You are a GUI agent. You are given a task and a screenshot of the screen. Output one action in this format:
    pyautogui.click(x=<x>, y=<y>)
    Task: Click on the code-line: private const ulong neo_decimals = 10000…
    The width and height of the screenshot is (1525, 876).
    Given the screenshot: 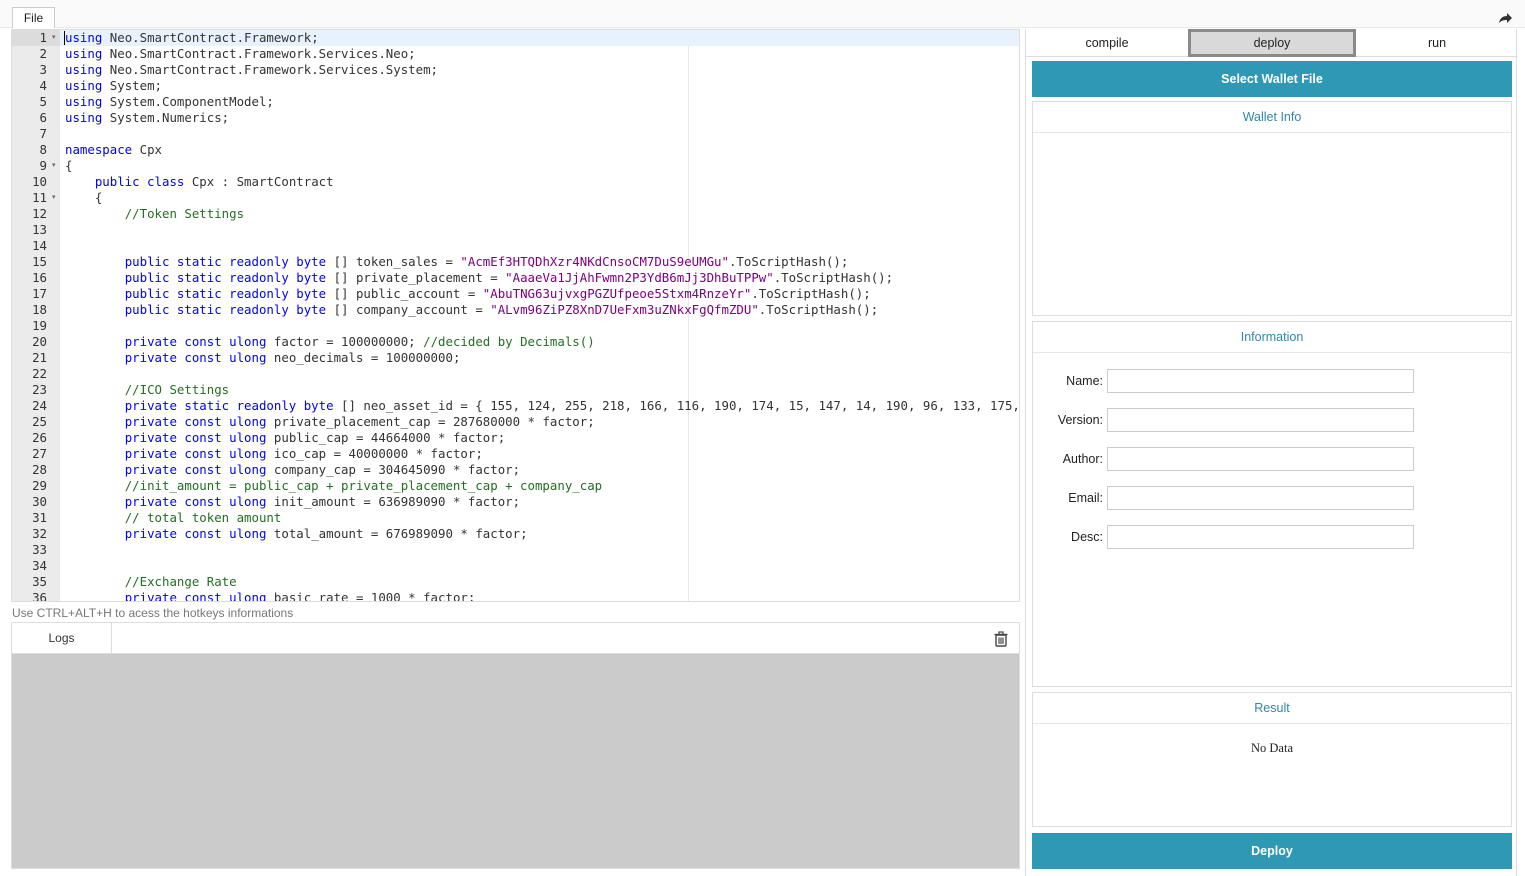 What is the action you would take?
    pyautogui.click(x=539, y=358)
    